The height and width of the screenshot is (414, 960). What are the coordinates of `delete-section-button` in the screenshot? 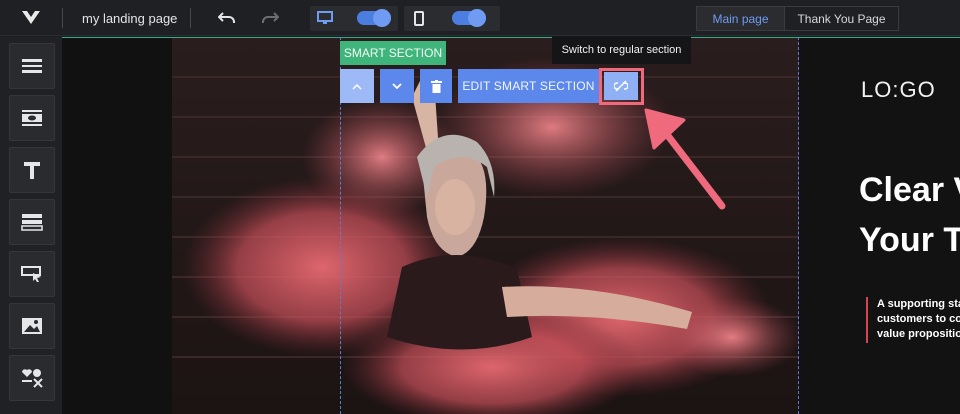 It's located at (436, 86).